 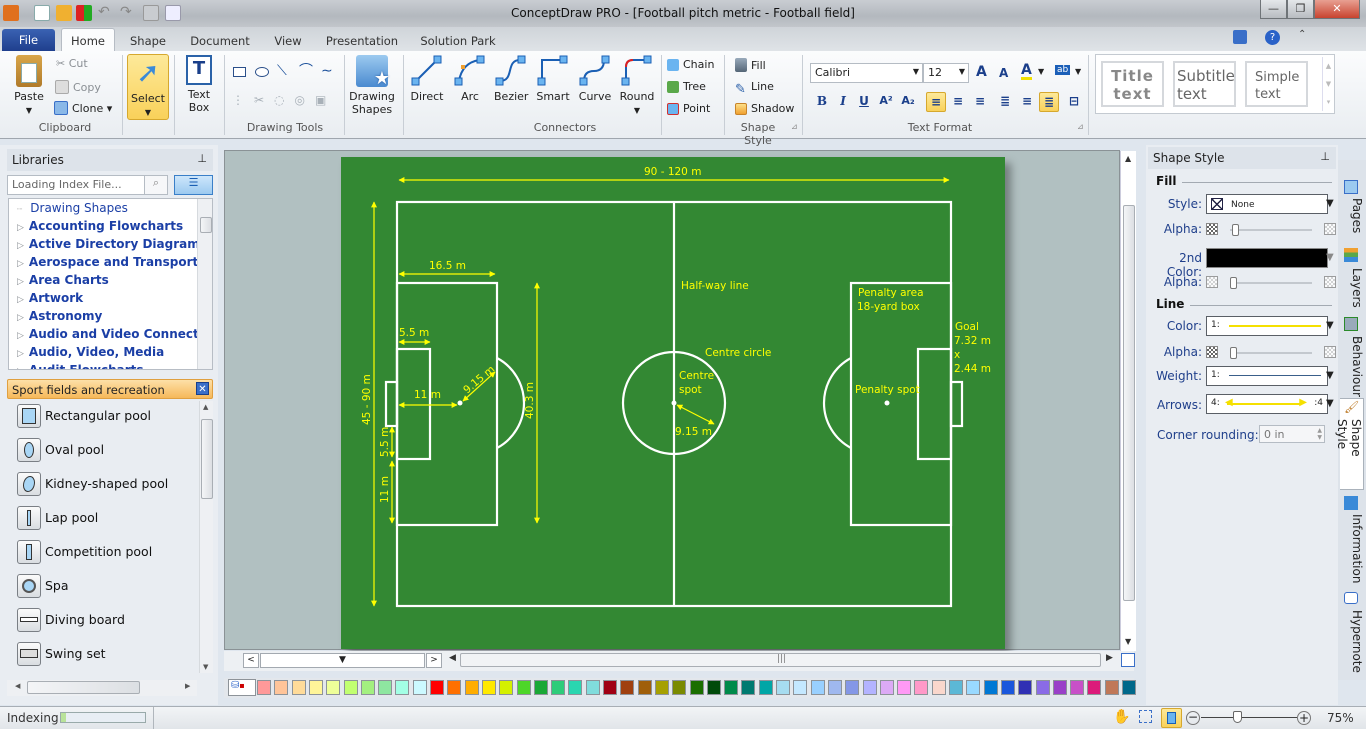 What do you see at coordinates (148, 87) in the screenshot?
I see `select-button: ➚ Select ▼` at bounding box center [148, 87].